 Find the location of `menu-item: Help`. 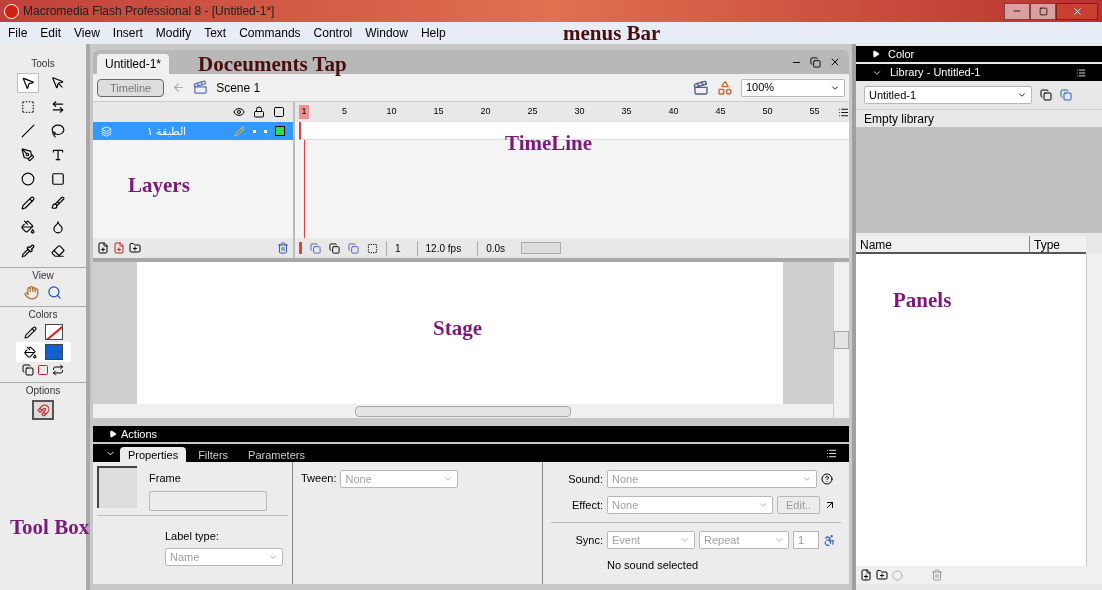

menu-item: Help is located at coordinates (433, 33).